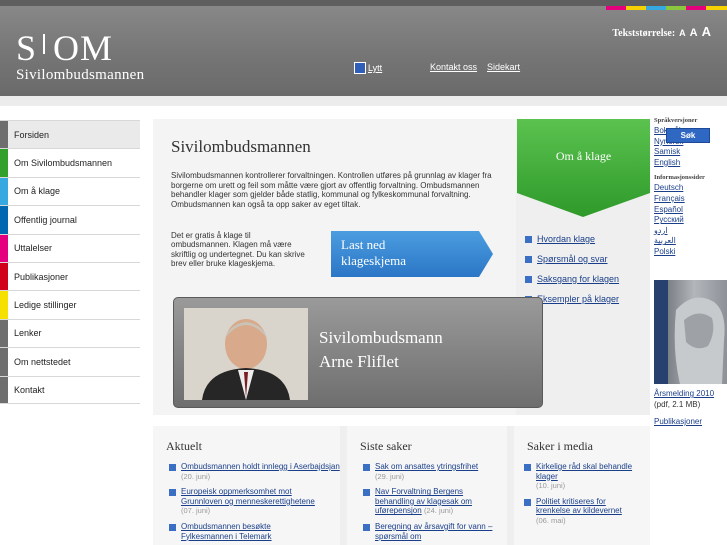  I want to click on news-date: (10. juni), so click(551, 486).